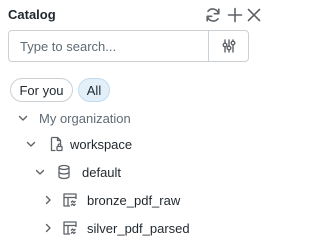  Describe the element at coordinates (94, 90) in the screenshot. I see `chip-all: All` at that location.